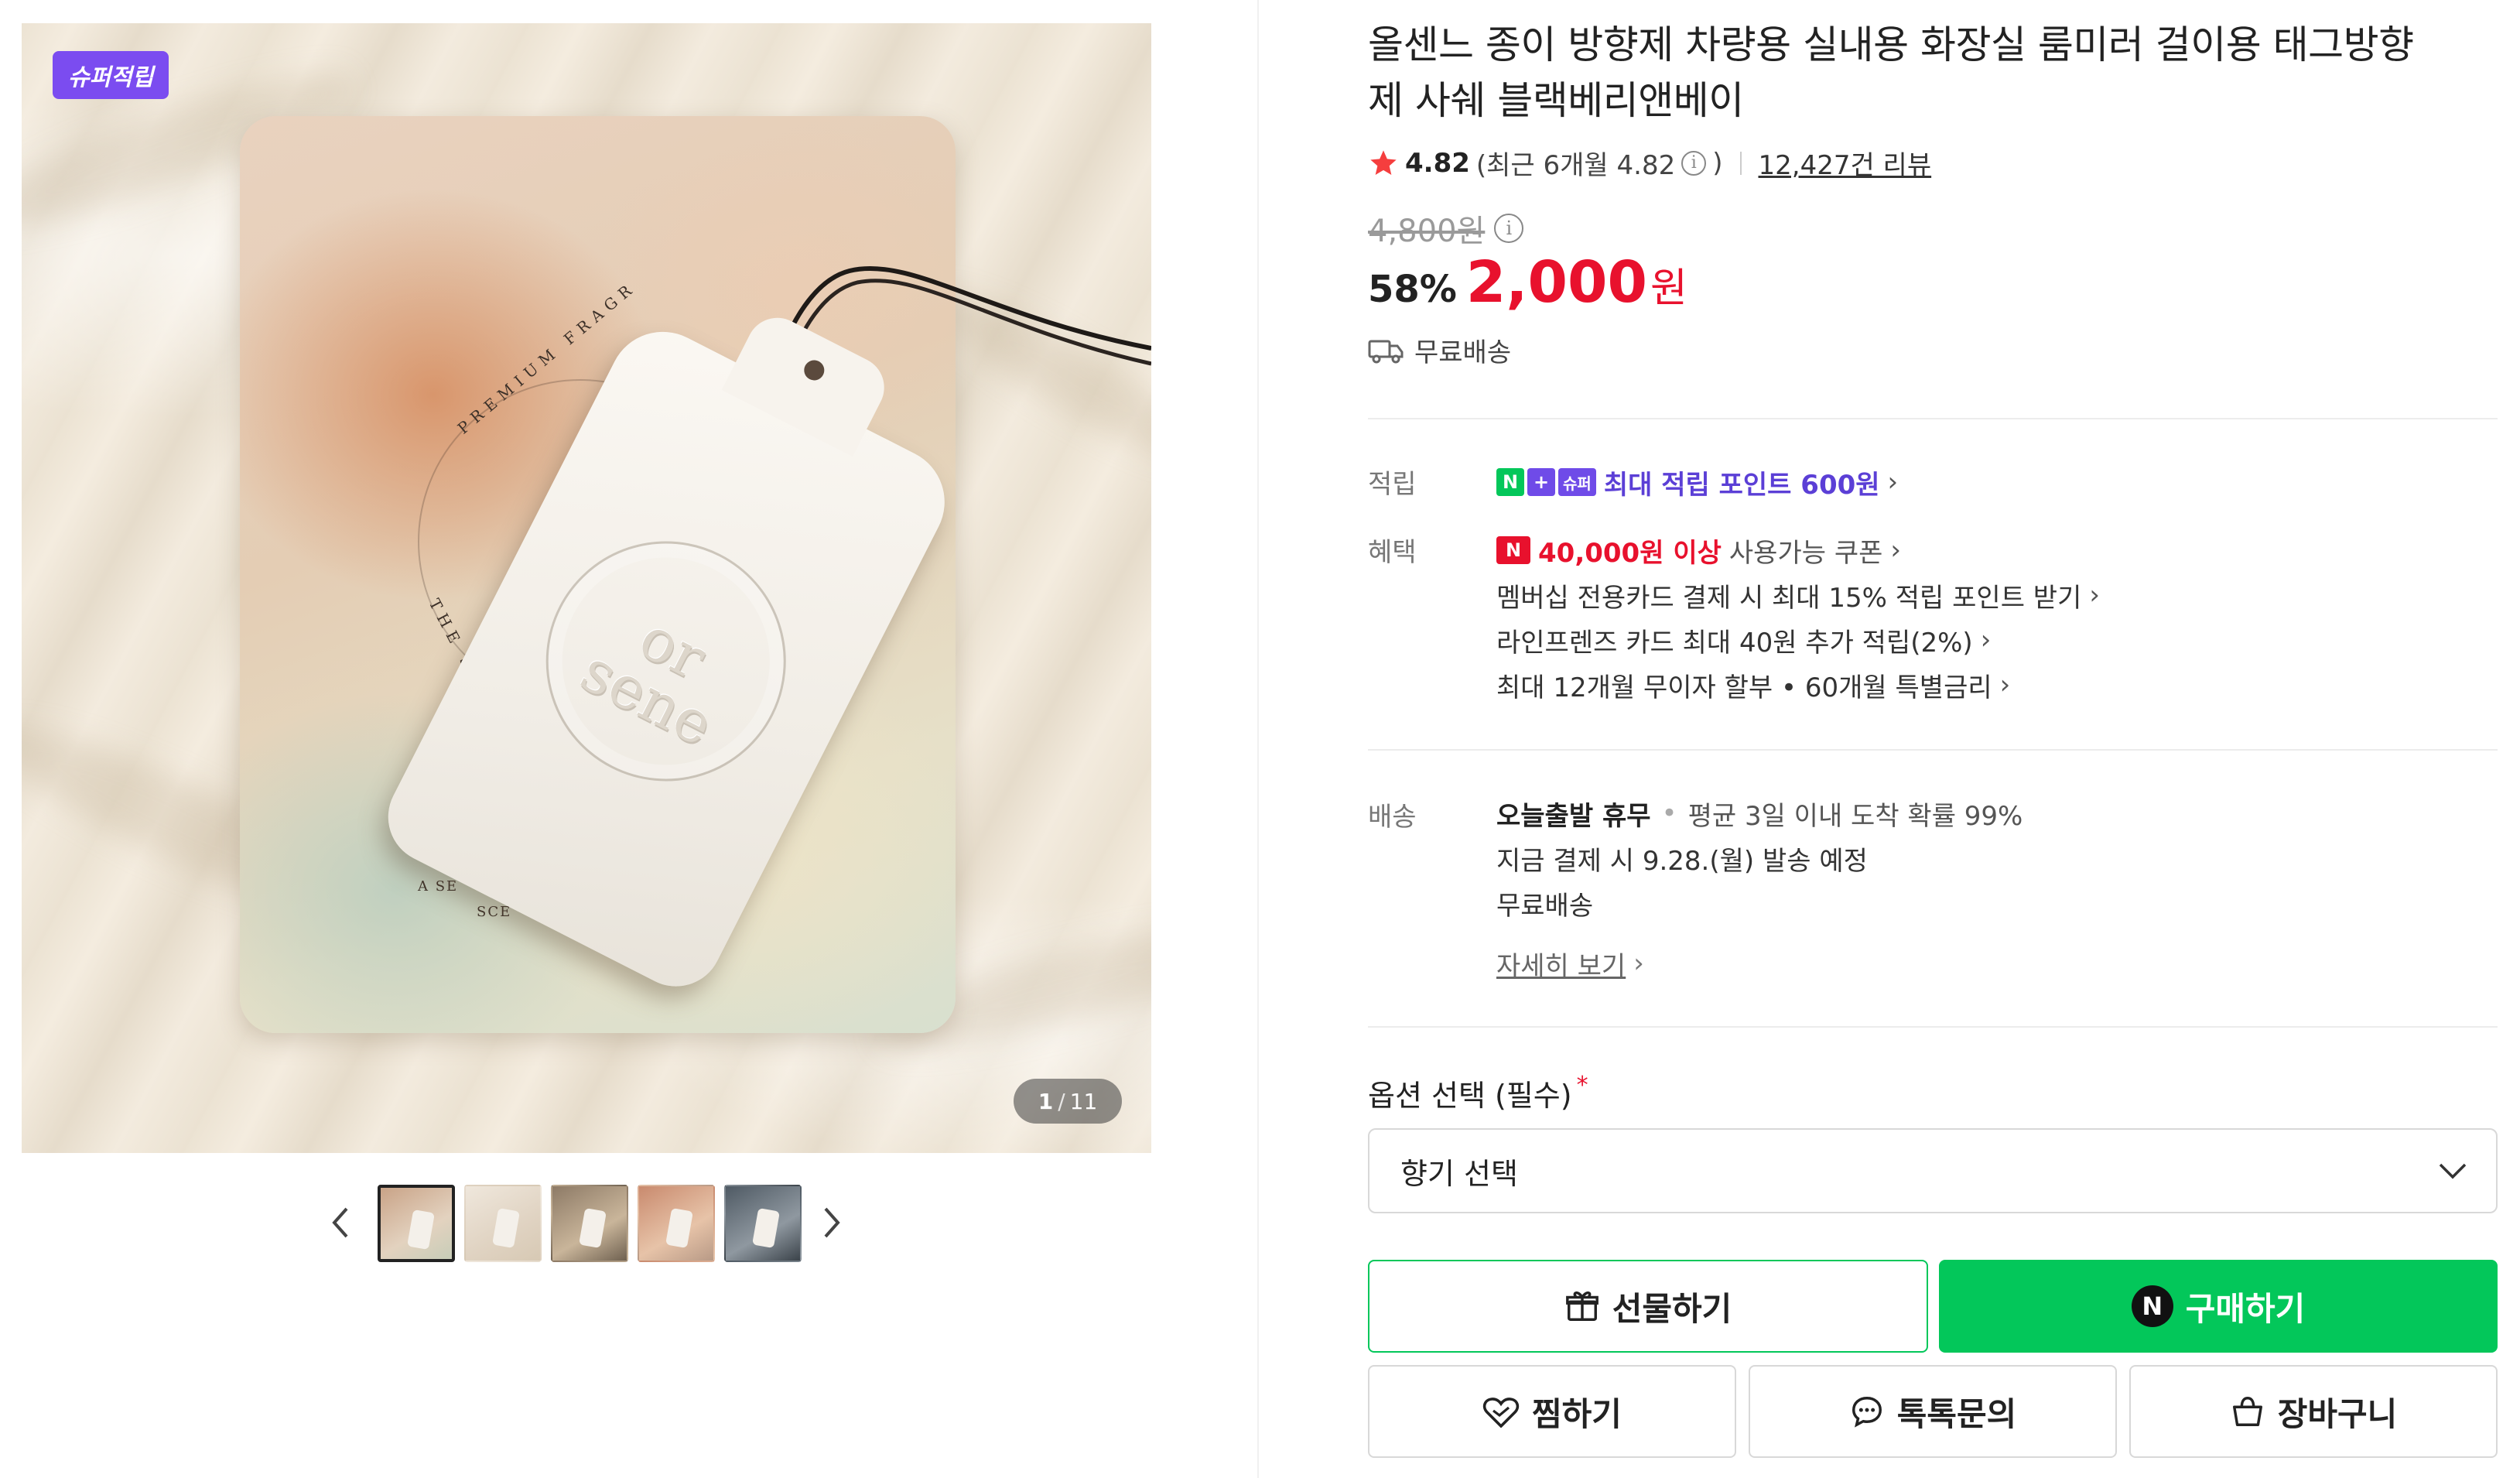  I want to click on gift-icon, so click(1582, 1306).